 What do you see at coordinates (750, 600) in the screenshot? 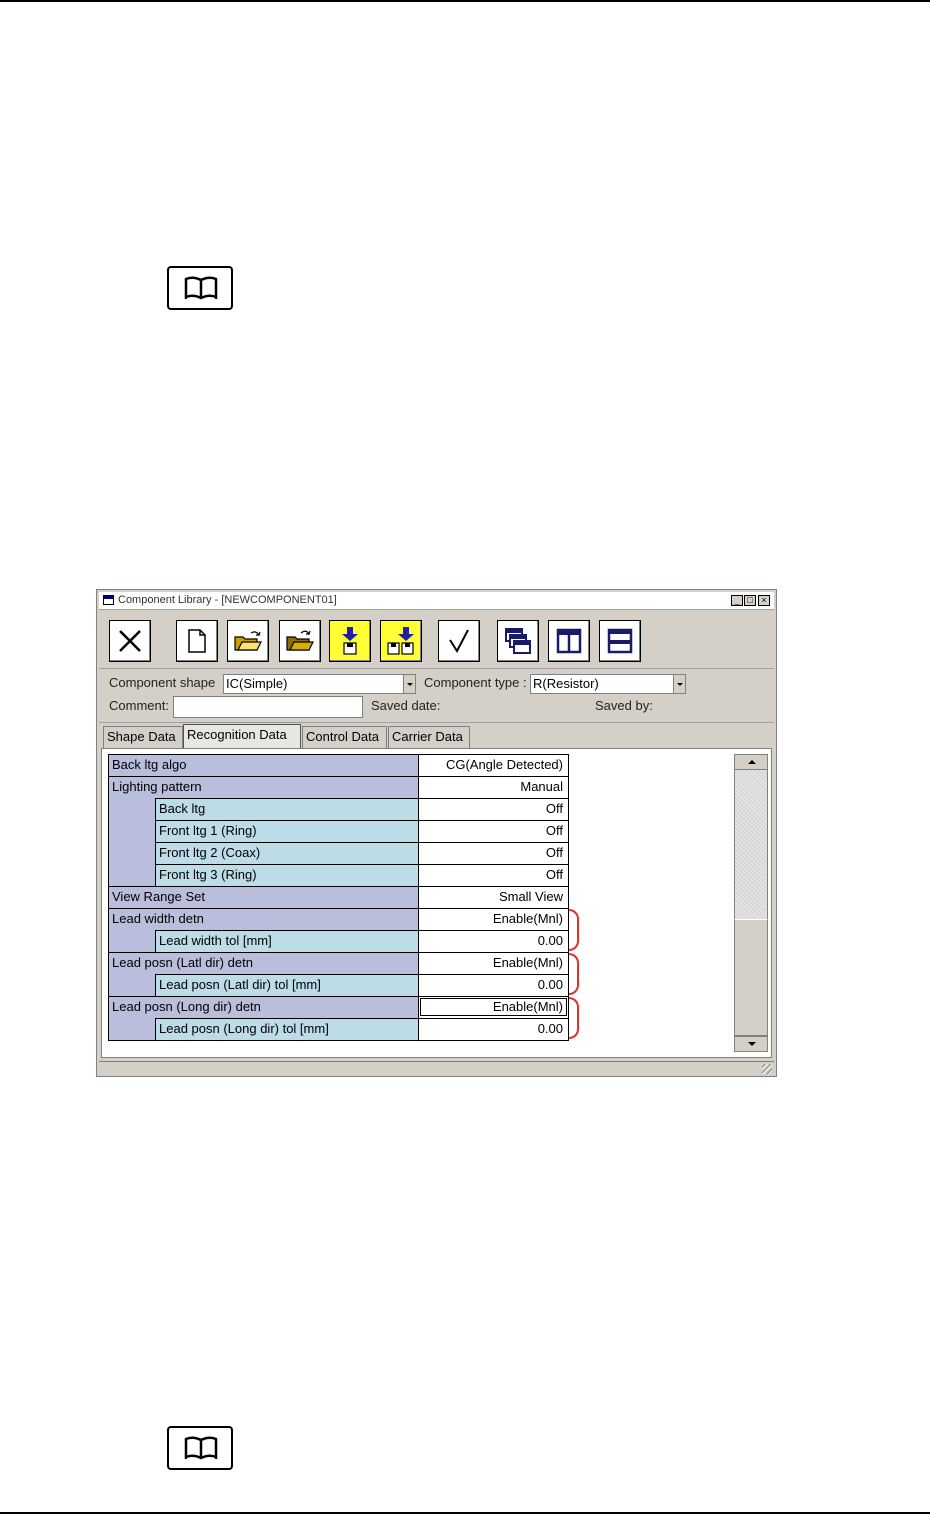
I see `maximize-button: □` at bounding box center [750, 600].